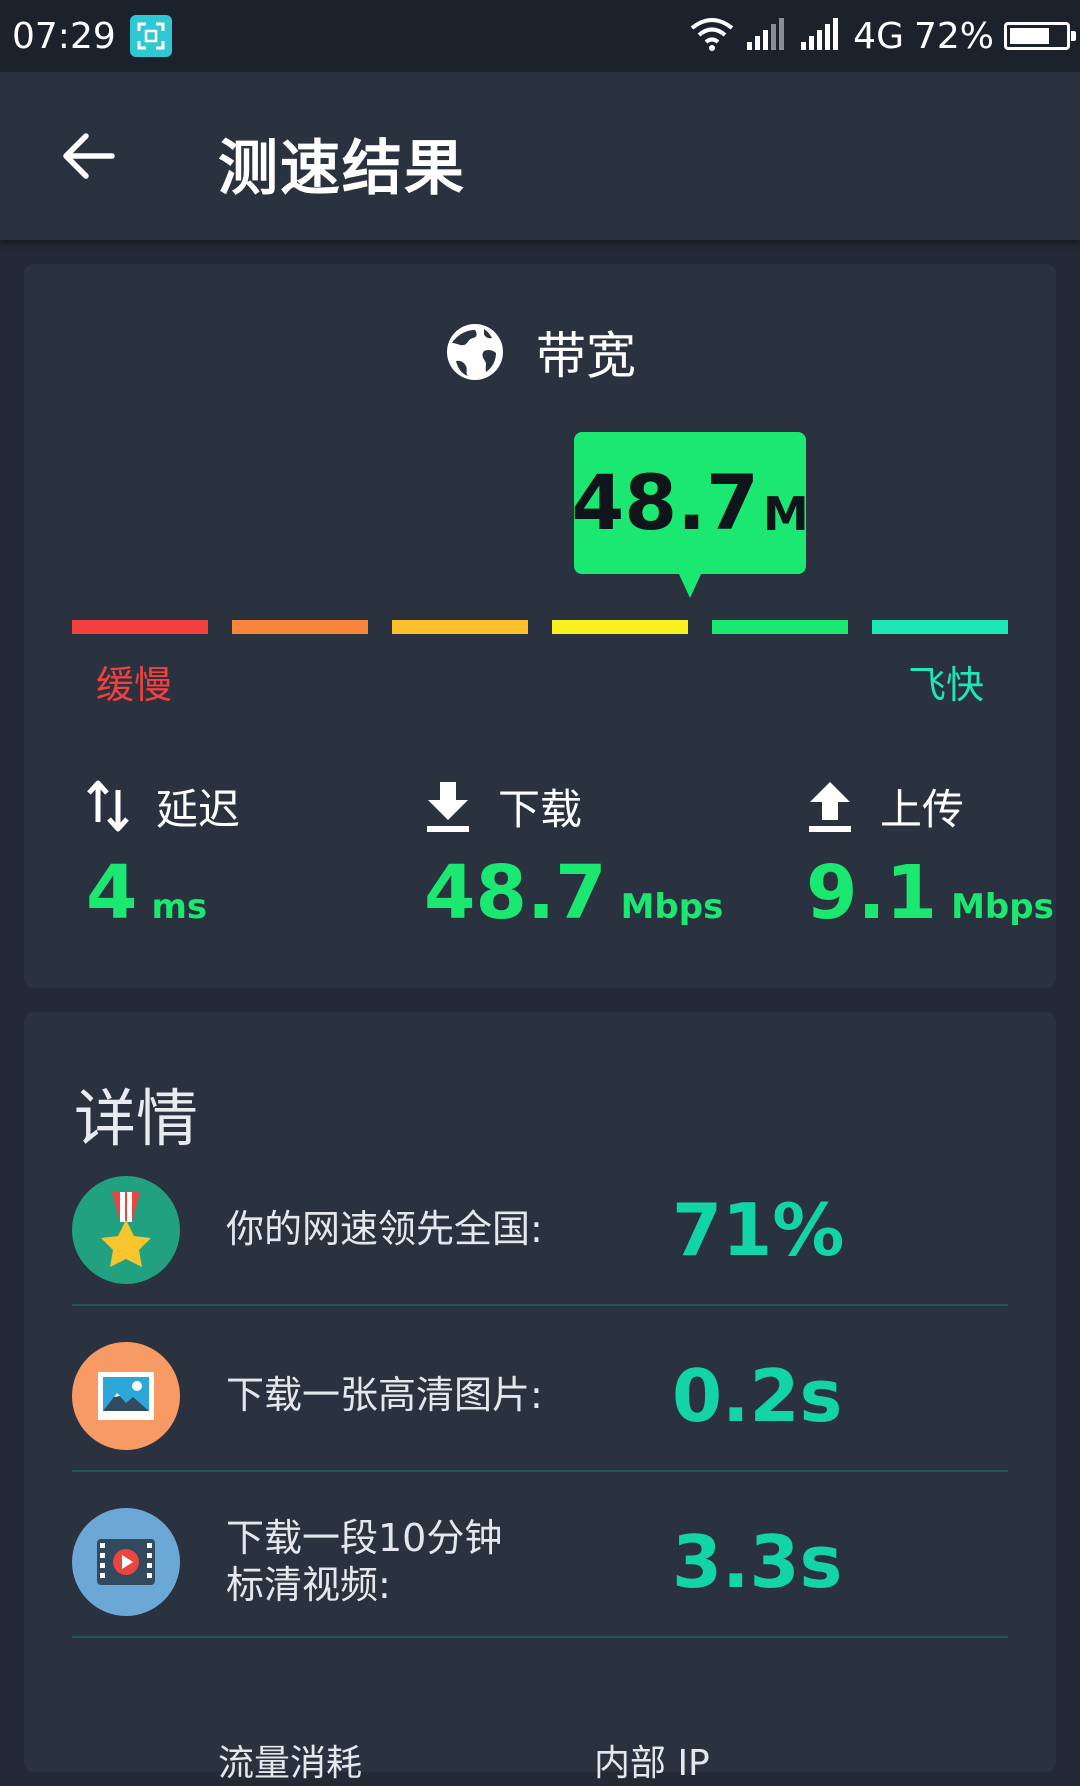 The image size is (1080, 1786). I want to click on detail-value-image: 0.2s, so click(757, 1396).